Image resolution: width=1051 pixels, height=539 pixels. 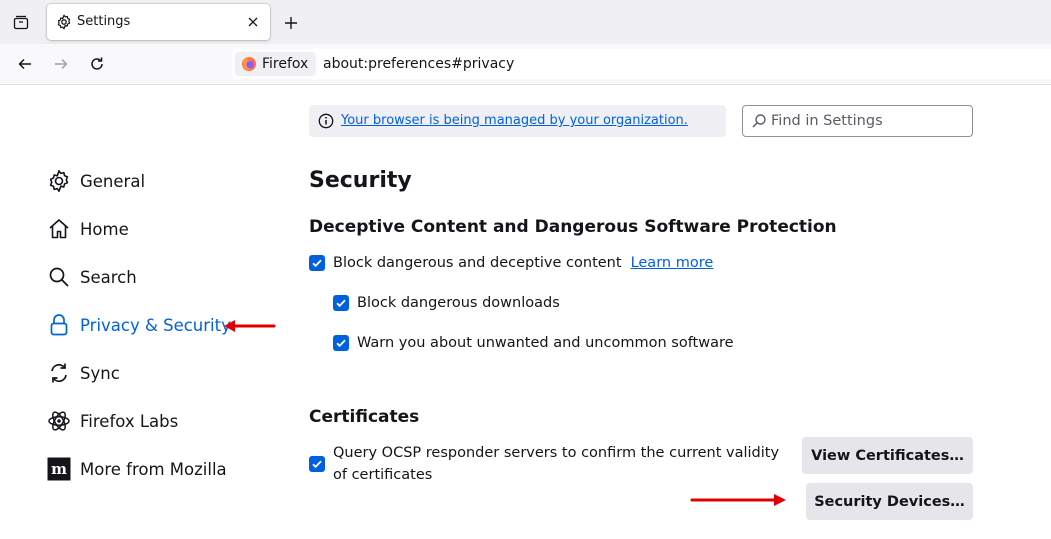 I want to click on sidebar-item-home: Home, so click(x=87, y=229).